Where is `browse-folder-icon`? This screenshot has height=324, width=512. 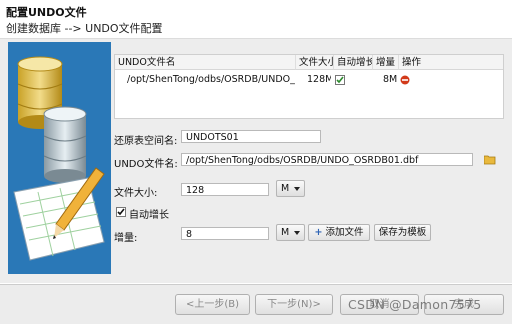
browse-folder-icon is located at coordinates (490, 160).